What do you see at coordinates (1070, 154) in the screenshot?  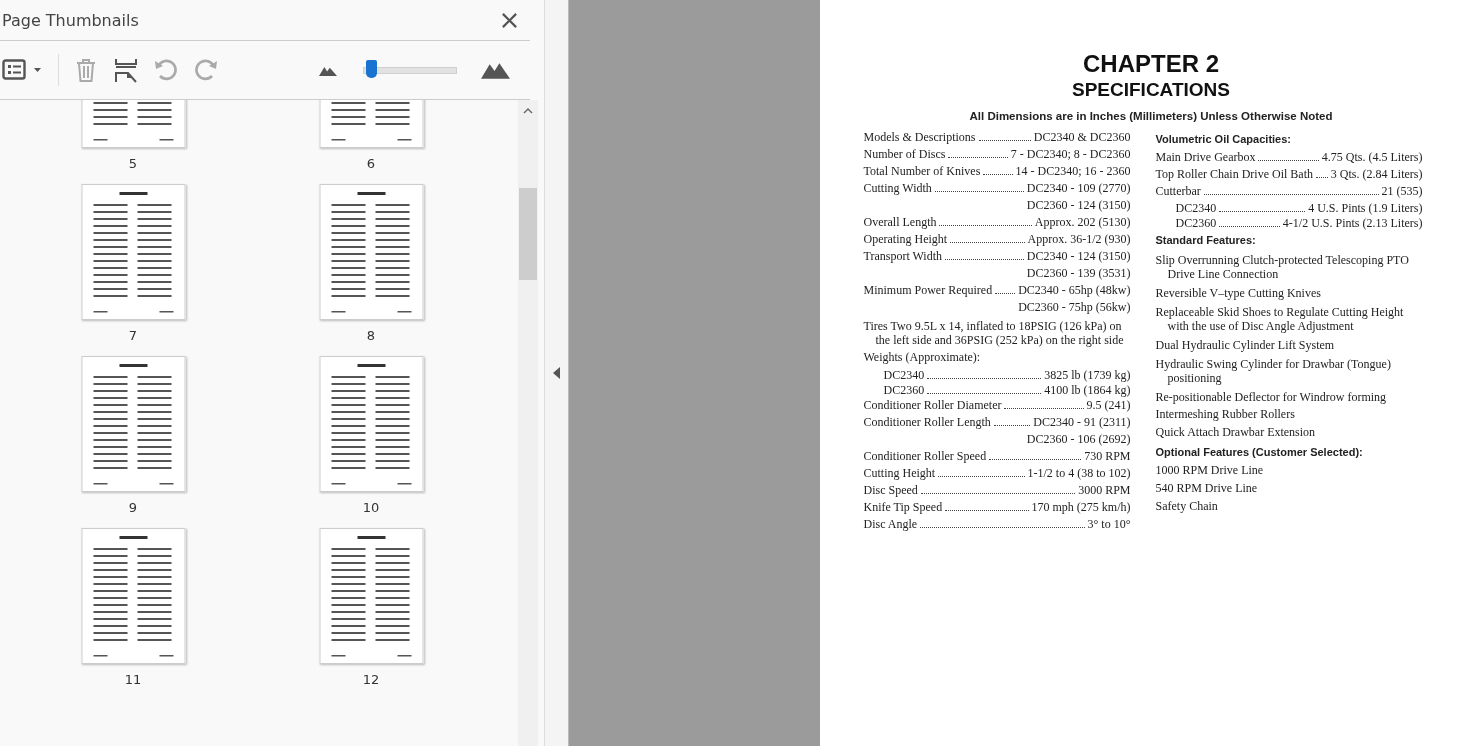 I see `spec-value: 7 - DC2340; 8 - DC2360` at bounding box center [1070, 154].